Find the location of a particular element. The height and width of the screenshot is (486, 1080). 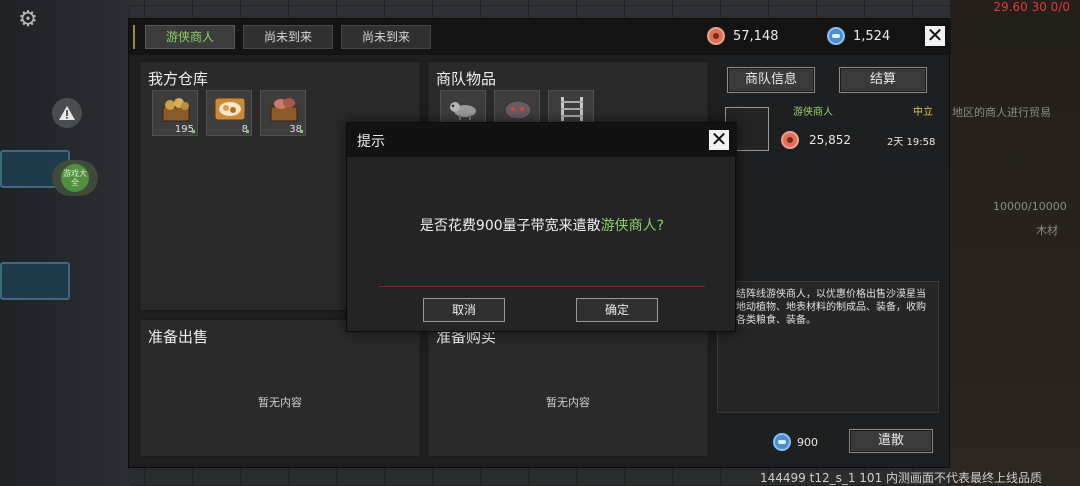

dialog-message-highlight: 游侠商人 is located at coordinates (628, 226).